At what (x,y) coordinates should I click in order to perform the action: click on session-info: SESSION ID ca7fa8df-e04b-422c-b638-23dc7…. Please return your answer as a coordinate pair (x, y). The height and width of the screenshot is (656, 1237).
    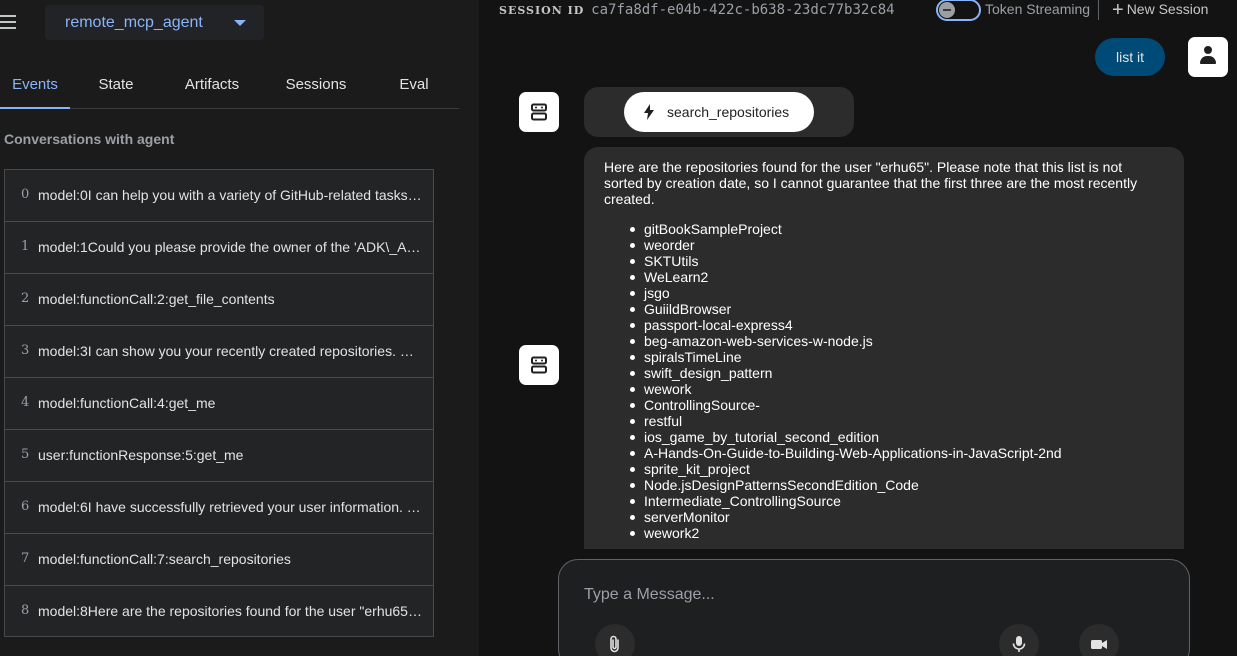
    Looking at the image, I should click on (697, 9).